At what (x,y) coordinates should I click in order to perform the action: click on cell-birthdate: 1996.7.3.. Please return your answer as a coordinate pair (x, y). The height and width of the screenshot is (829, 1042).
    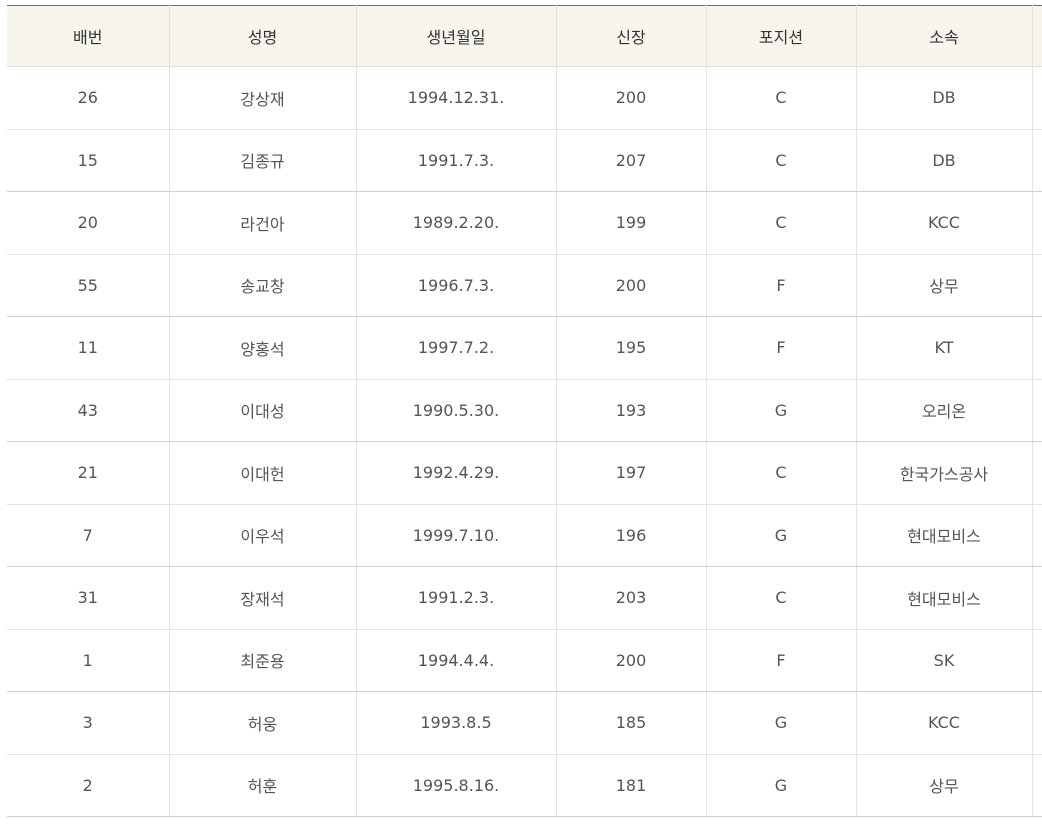
    Looking at the image, I should click on (456, 285).